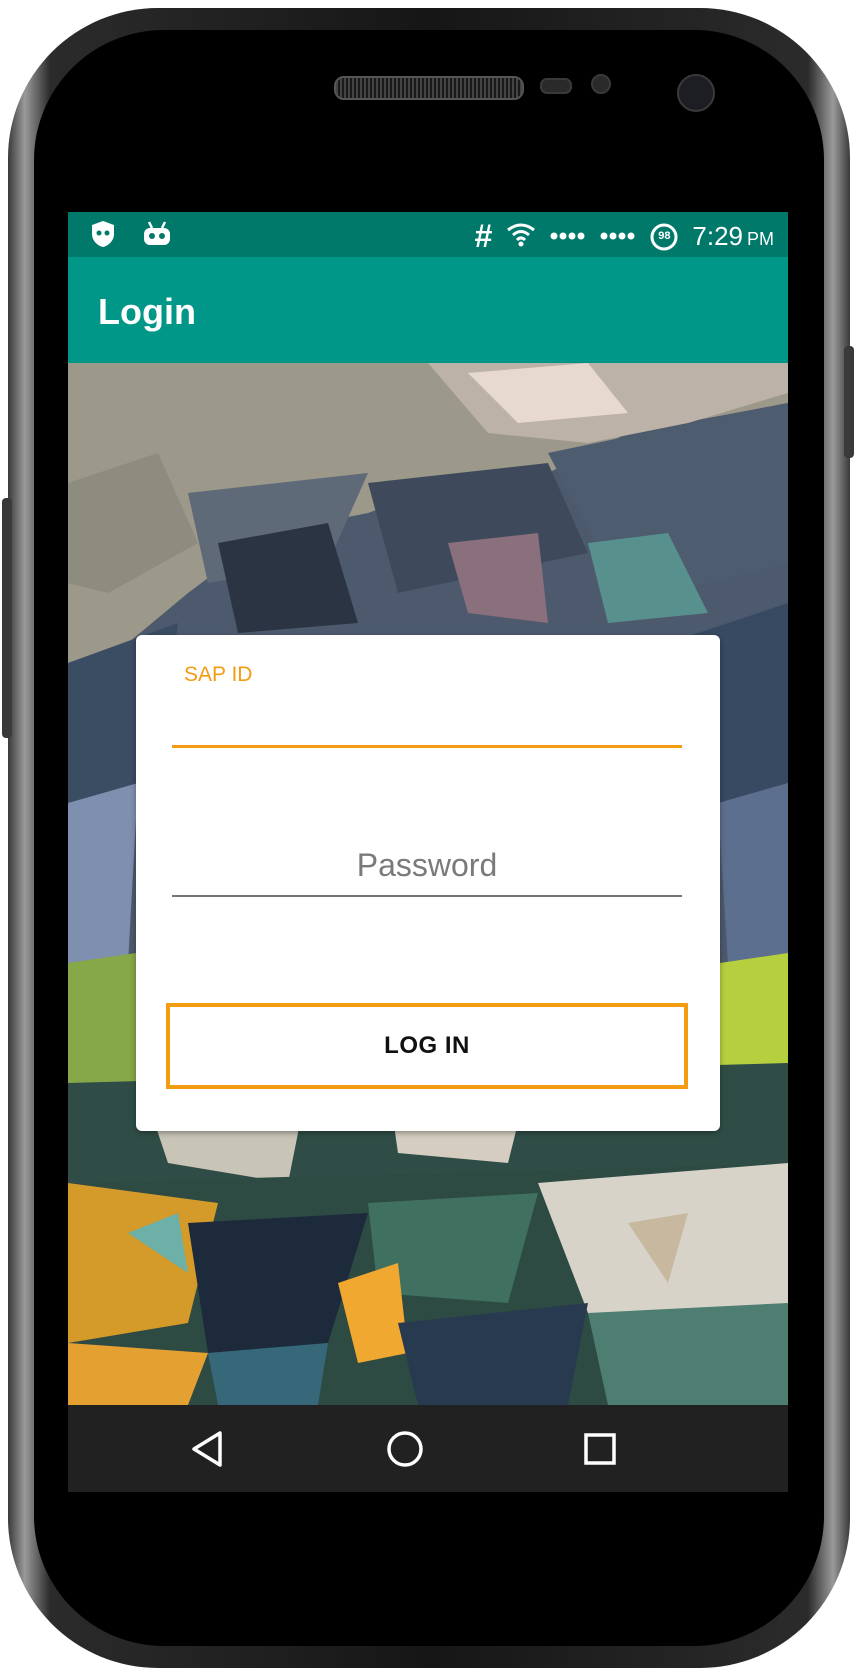  I want to click on app-bar: Login, so click(428, 310).